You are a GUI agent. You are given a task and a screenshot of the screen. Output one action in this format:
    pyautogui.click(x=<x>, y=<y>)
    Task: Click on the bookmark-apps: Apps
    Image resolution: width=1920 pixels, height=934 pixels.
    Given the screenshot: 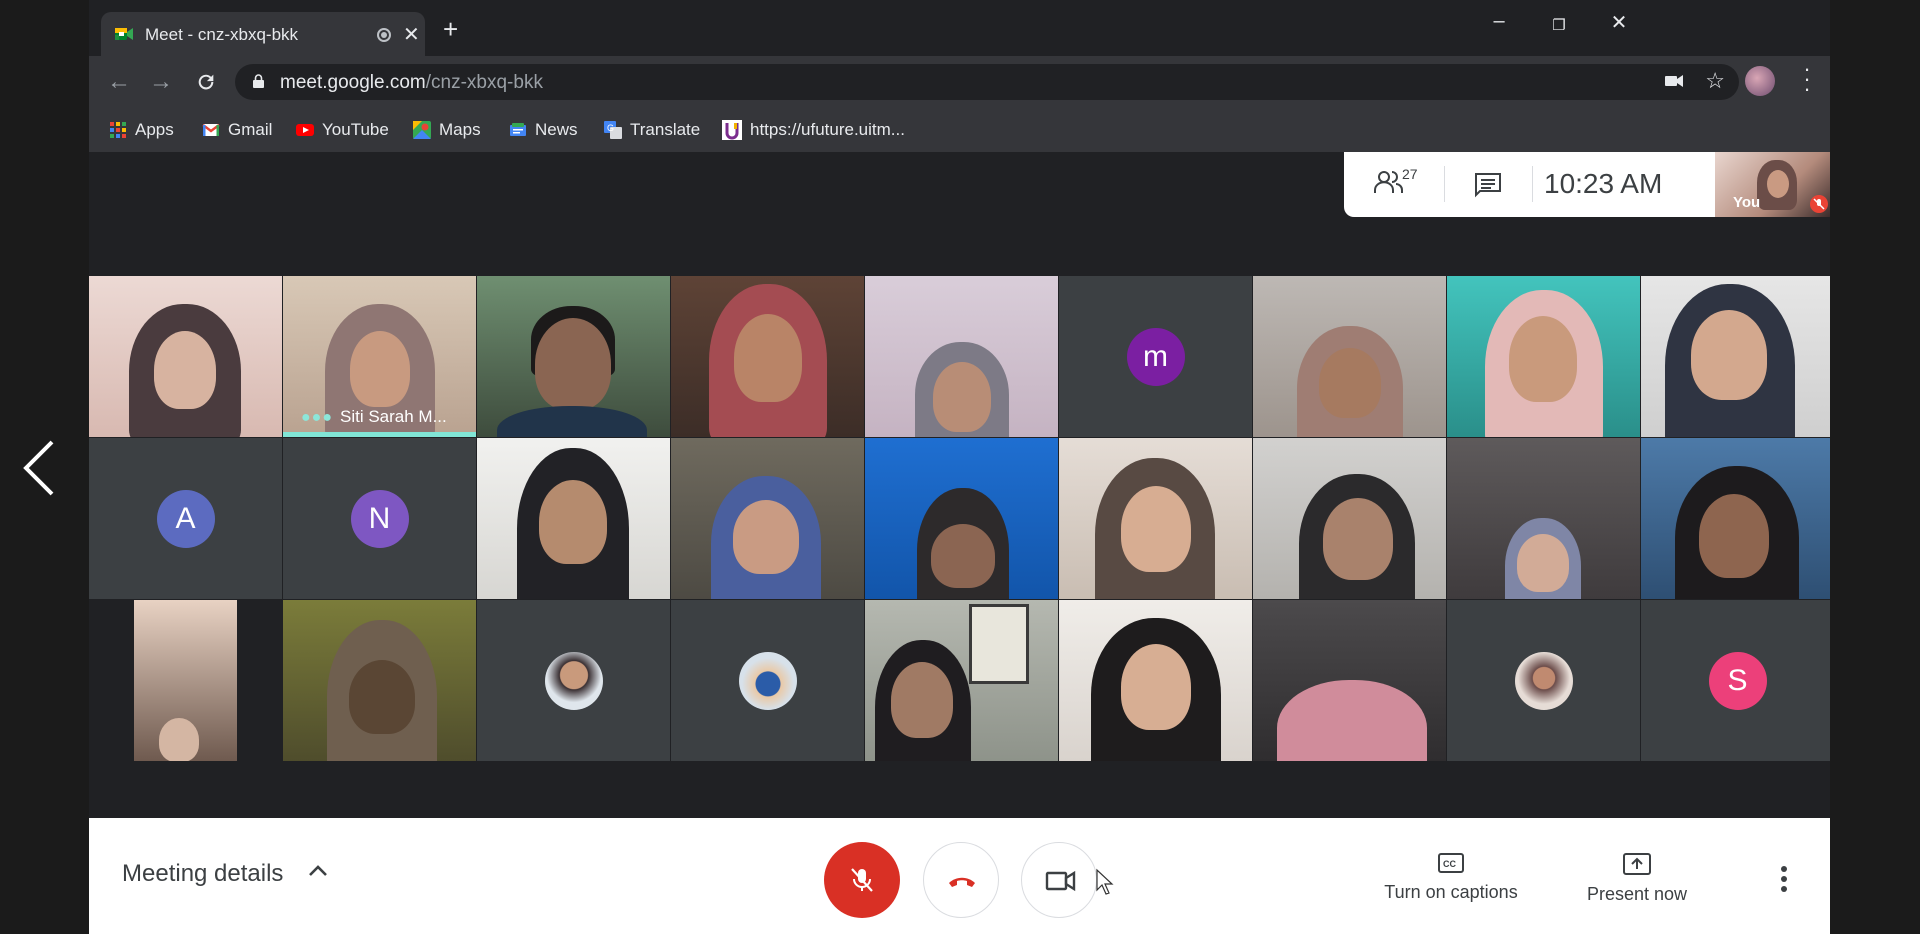 What is the action you would take?
    pyautogui.click(x=141, y=130)
    